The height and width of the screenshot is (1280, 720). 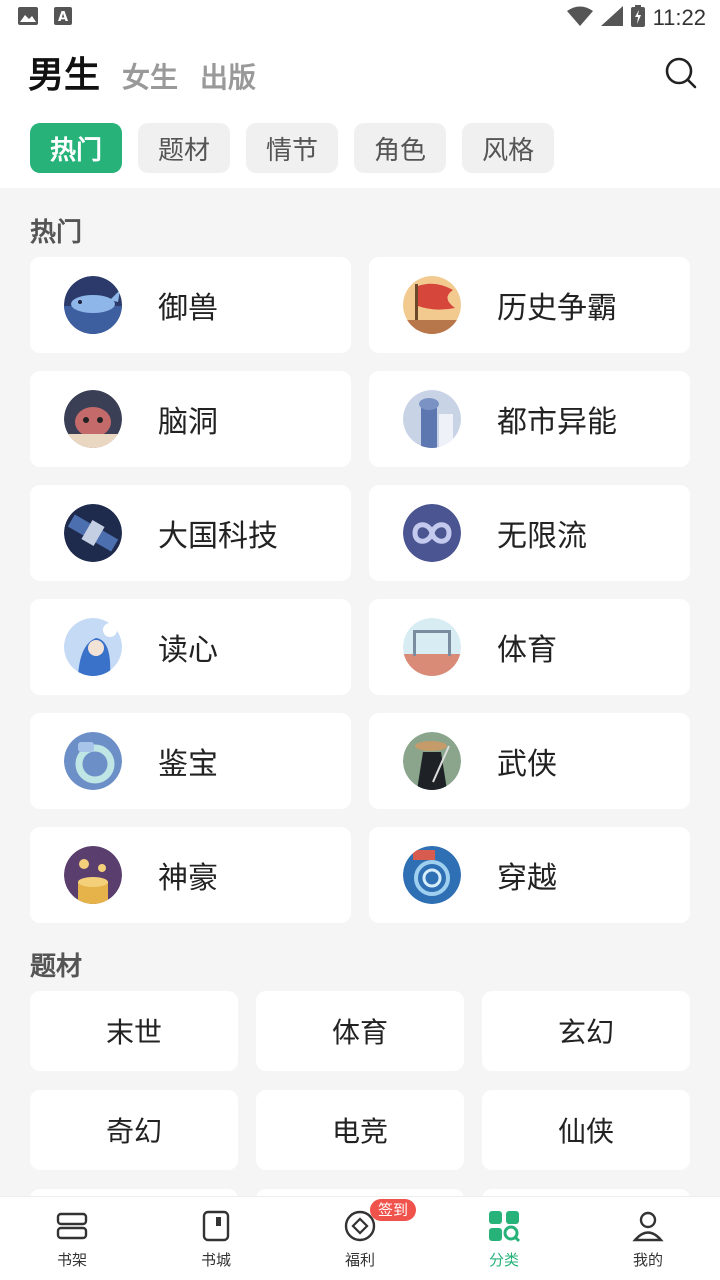 What do you see at coordinates (557, 422) in the screenshot?
I see `hot-item-label: 都市异能` at bounding box center [557, 422].